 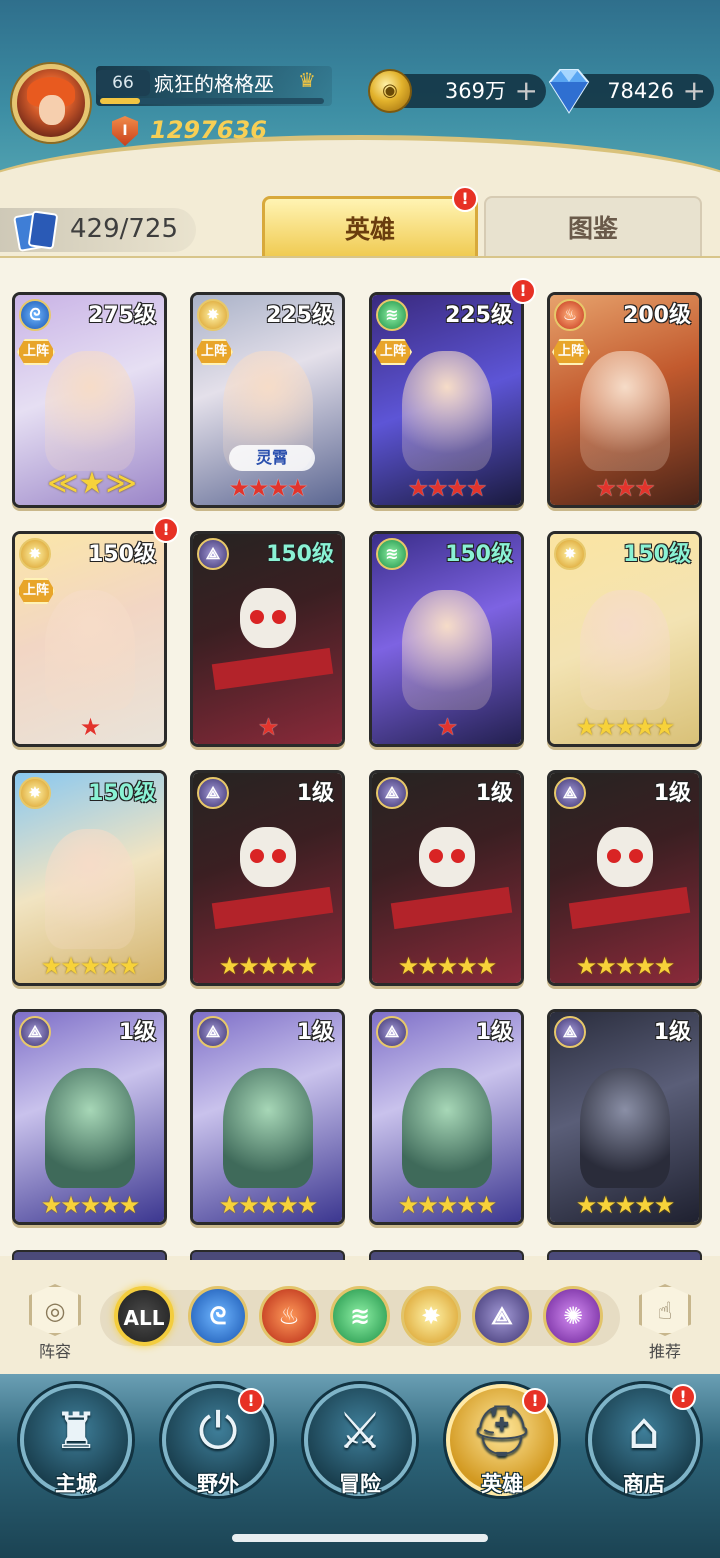 What do you see at coordinates (218, 1316) in the screenshot?
I see `filter-water-icon: ᘓ` at bounding box center [218, 1316].